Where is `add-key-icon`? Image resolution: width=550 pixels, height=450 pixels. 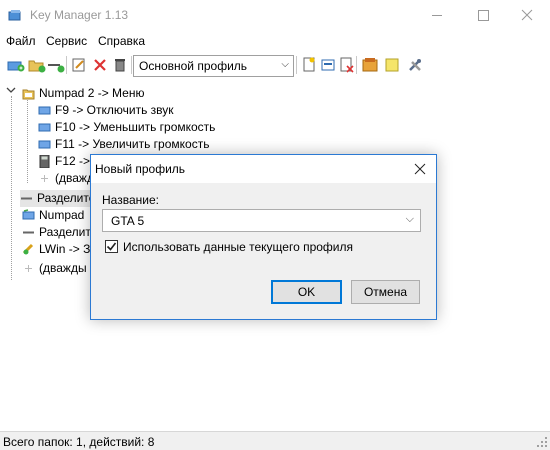
add-key-icon is located at coordinates (16, 66).